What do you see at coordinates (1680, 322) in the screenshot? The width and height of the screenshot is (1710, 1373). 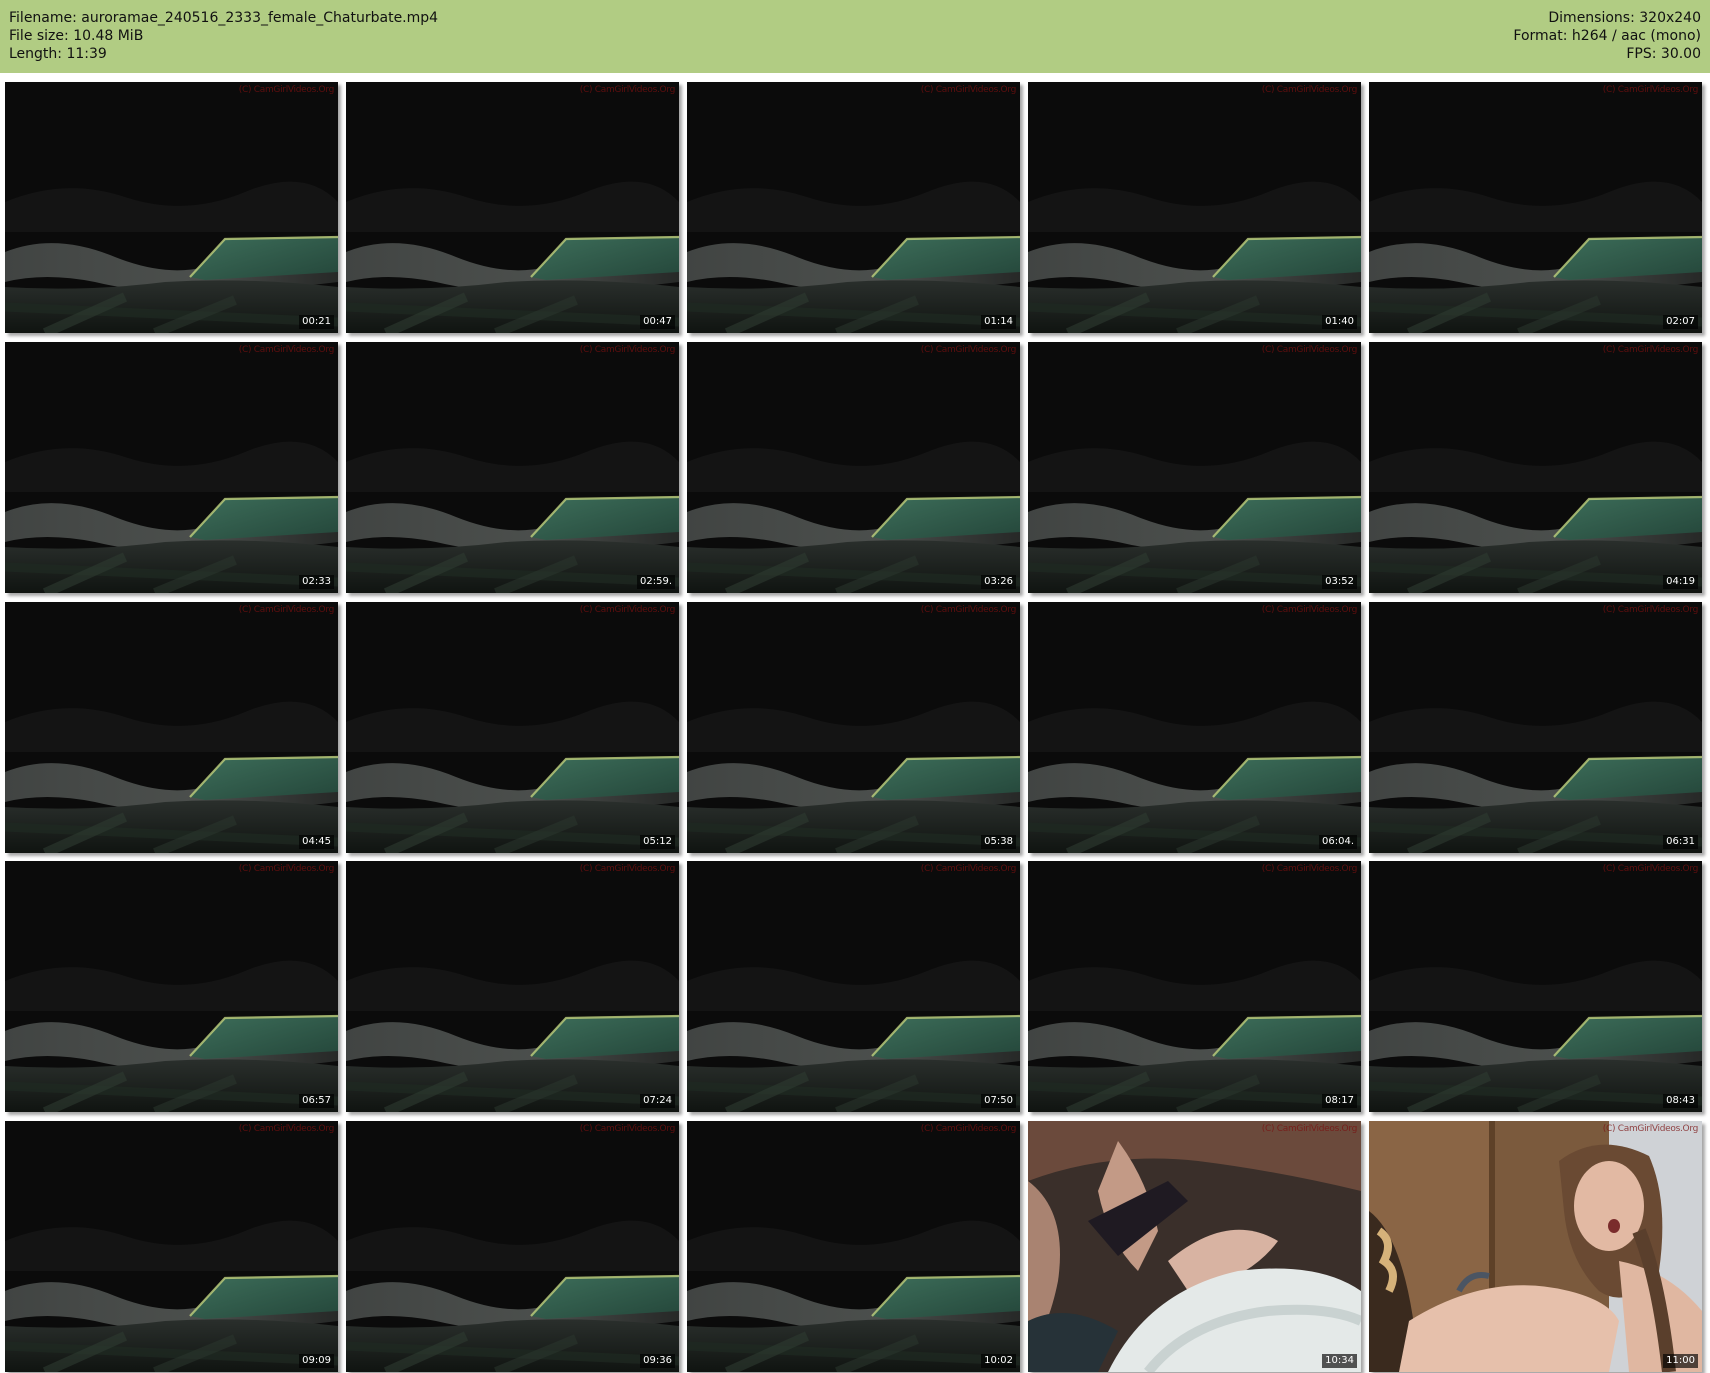 I see `frame-timestamp: 02:07` at bounding box center [1680, 322].